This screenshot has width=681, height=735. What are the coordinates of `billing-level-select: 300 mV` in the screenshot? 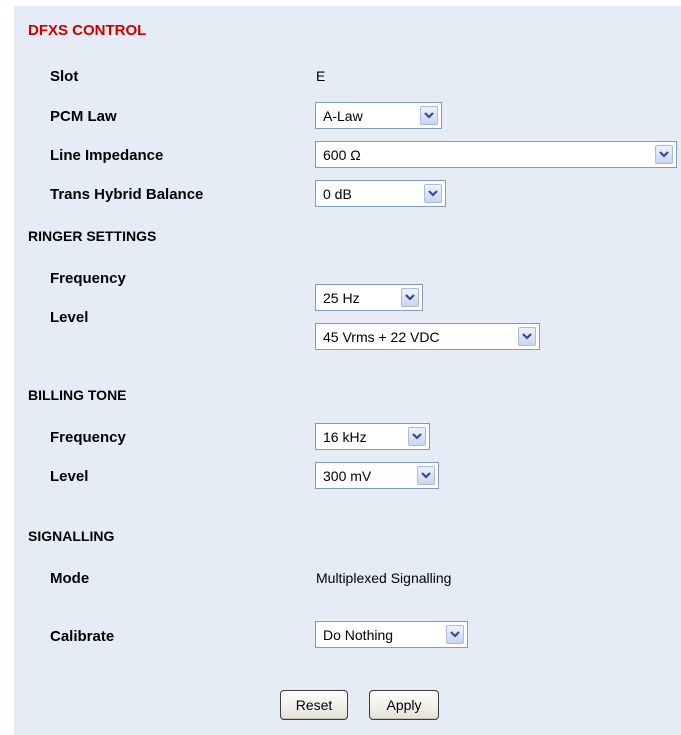 It's located at (377, 475).